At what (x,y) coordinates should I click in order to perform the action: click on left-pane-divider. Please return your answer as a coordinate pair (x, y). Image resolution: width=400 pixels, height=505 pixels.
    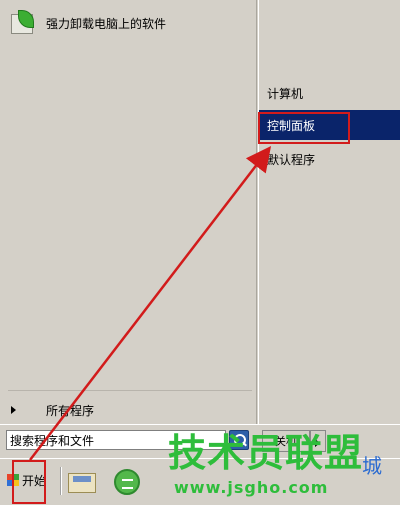
    Looking at the image, I should click on (130, 390).